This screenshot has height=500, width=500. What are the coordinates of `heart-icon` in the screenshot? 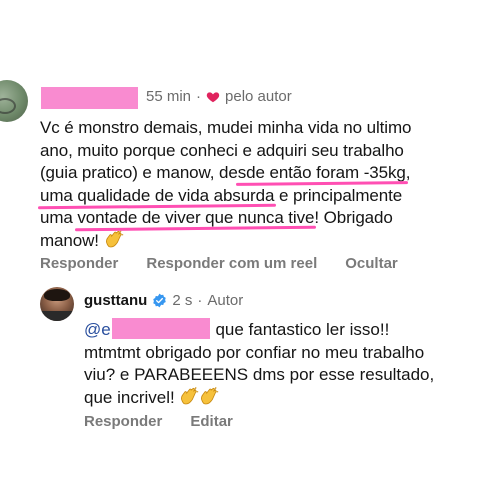 It's located at (213, 96).